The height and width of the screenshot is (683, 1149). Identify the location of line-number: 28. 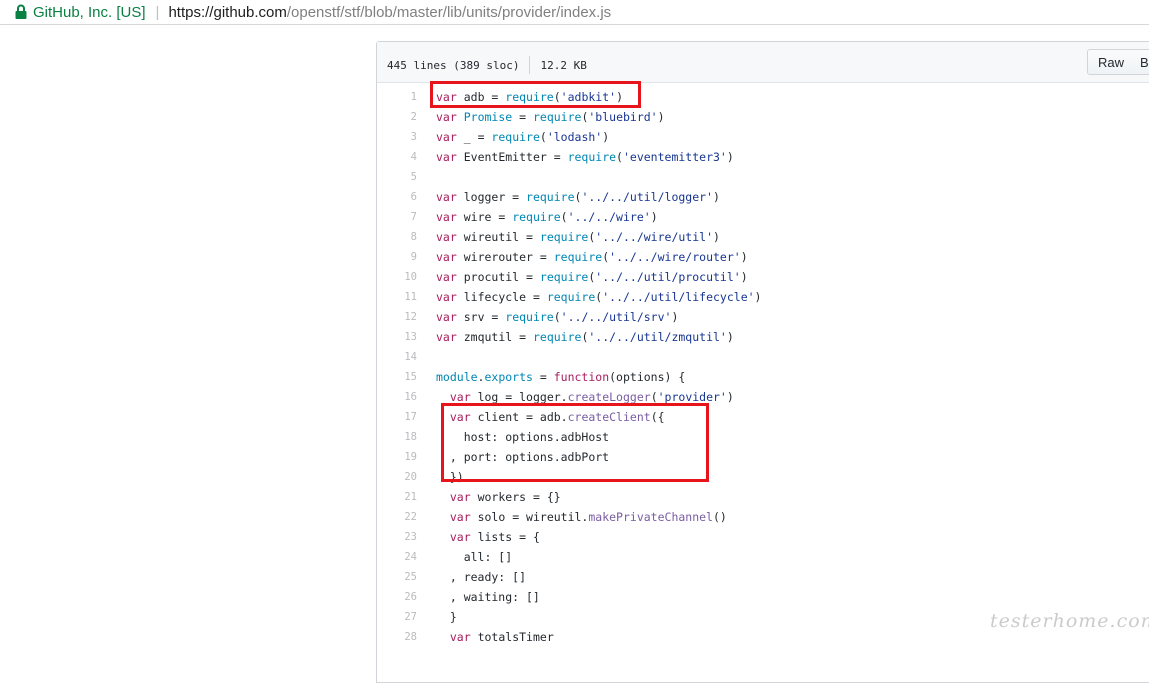
(397, 637).